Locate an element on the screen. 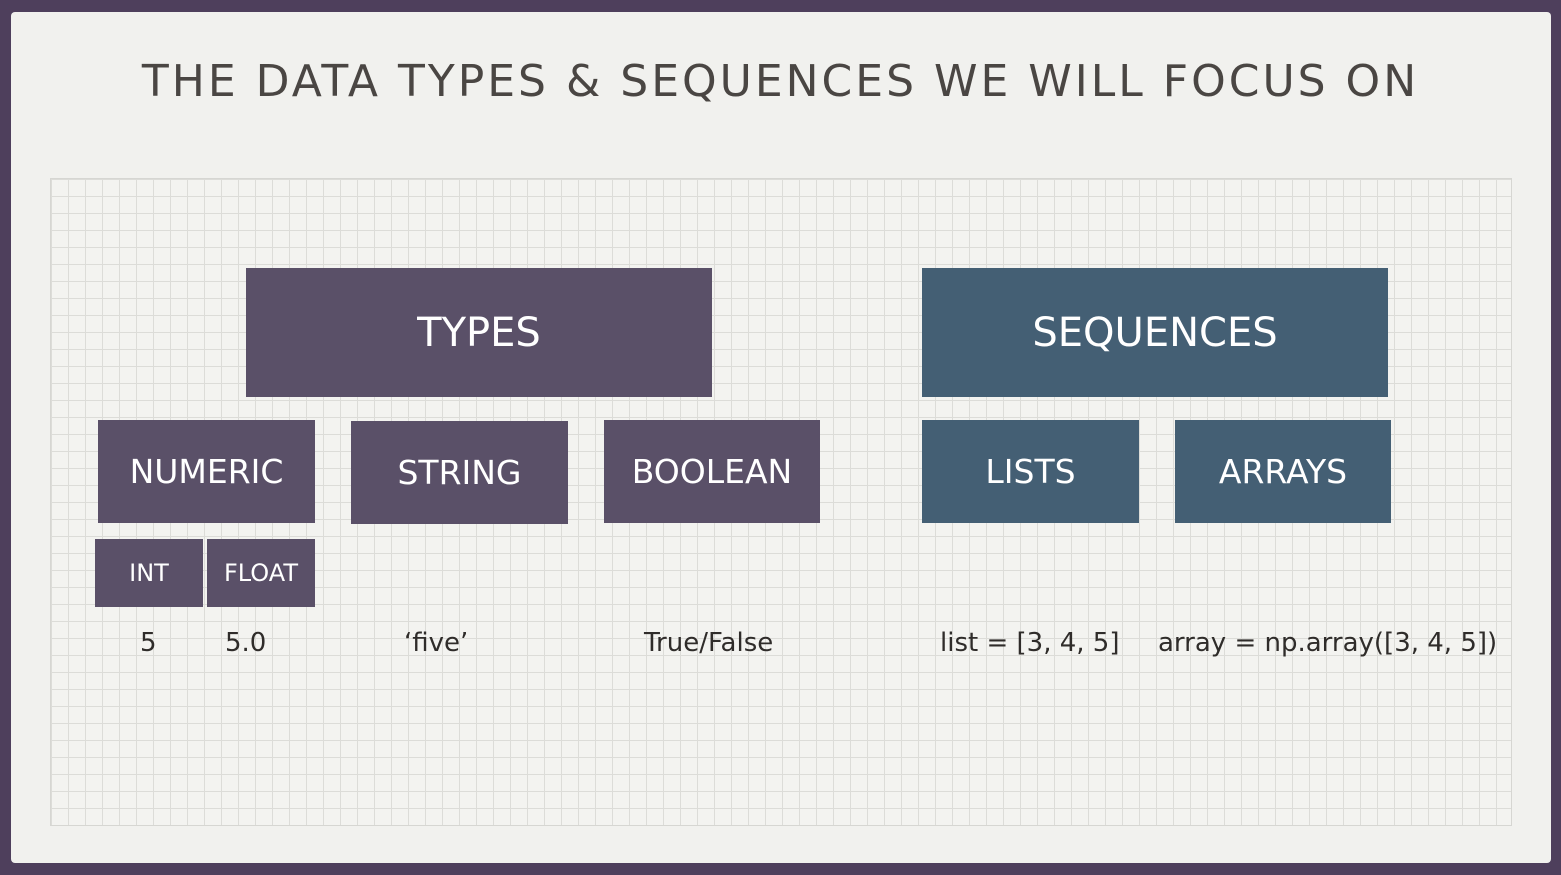 The image size is (1561, 875). string-box: STRING is located at coordinates (459, 472).